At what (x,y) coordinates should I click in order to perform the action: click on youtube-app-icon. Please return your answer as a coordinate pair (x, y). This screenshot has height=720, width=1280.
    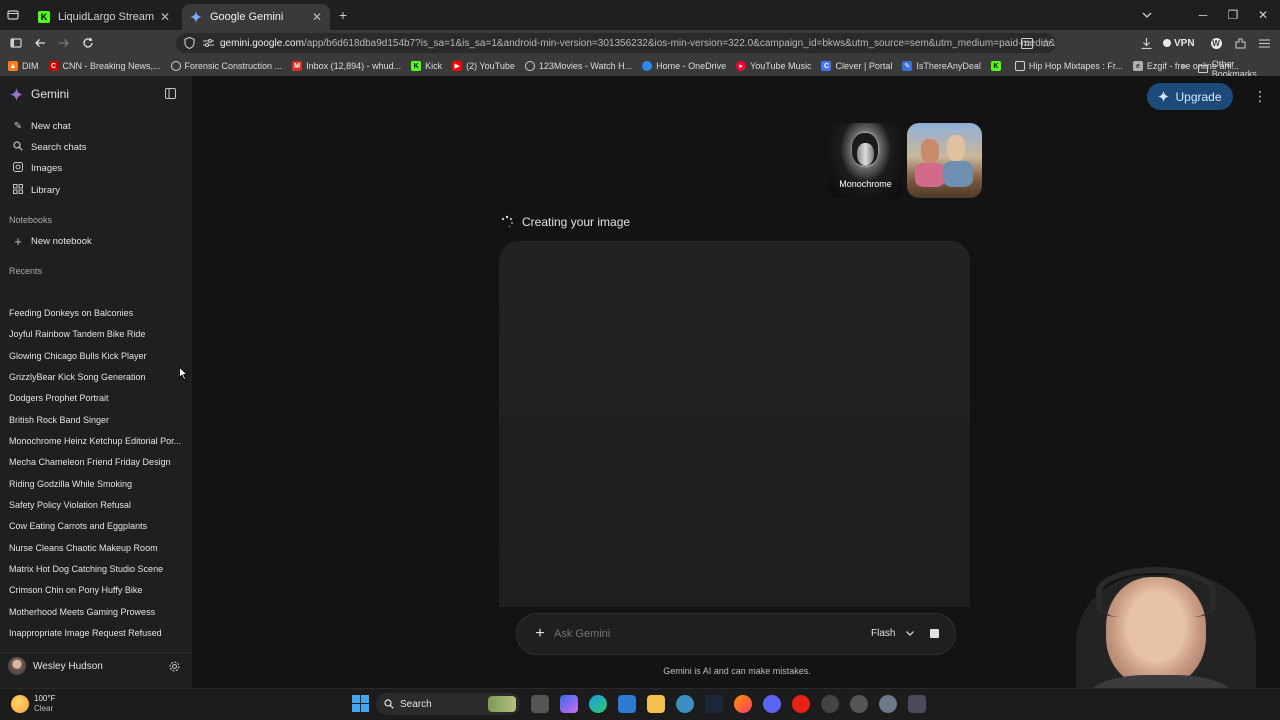
    Looking at the image, I should click on (801, 704).